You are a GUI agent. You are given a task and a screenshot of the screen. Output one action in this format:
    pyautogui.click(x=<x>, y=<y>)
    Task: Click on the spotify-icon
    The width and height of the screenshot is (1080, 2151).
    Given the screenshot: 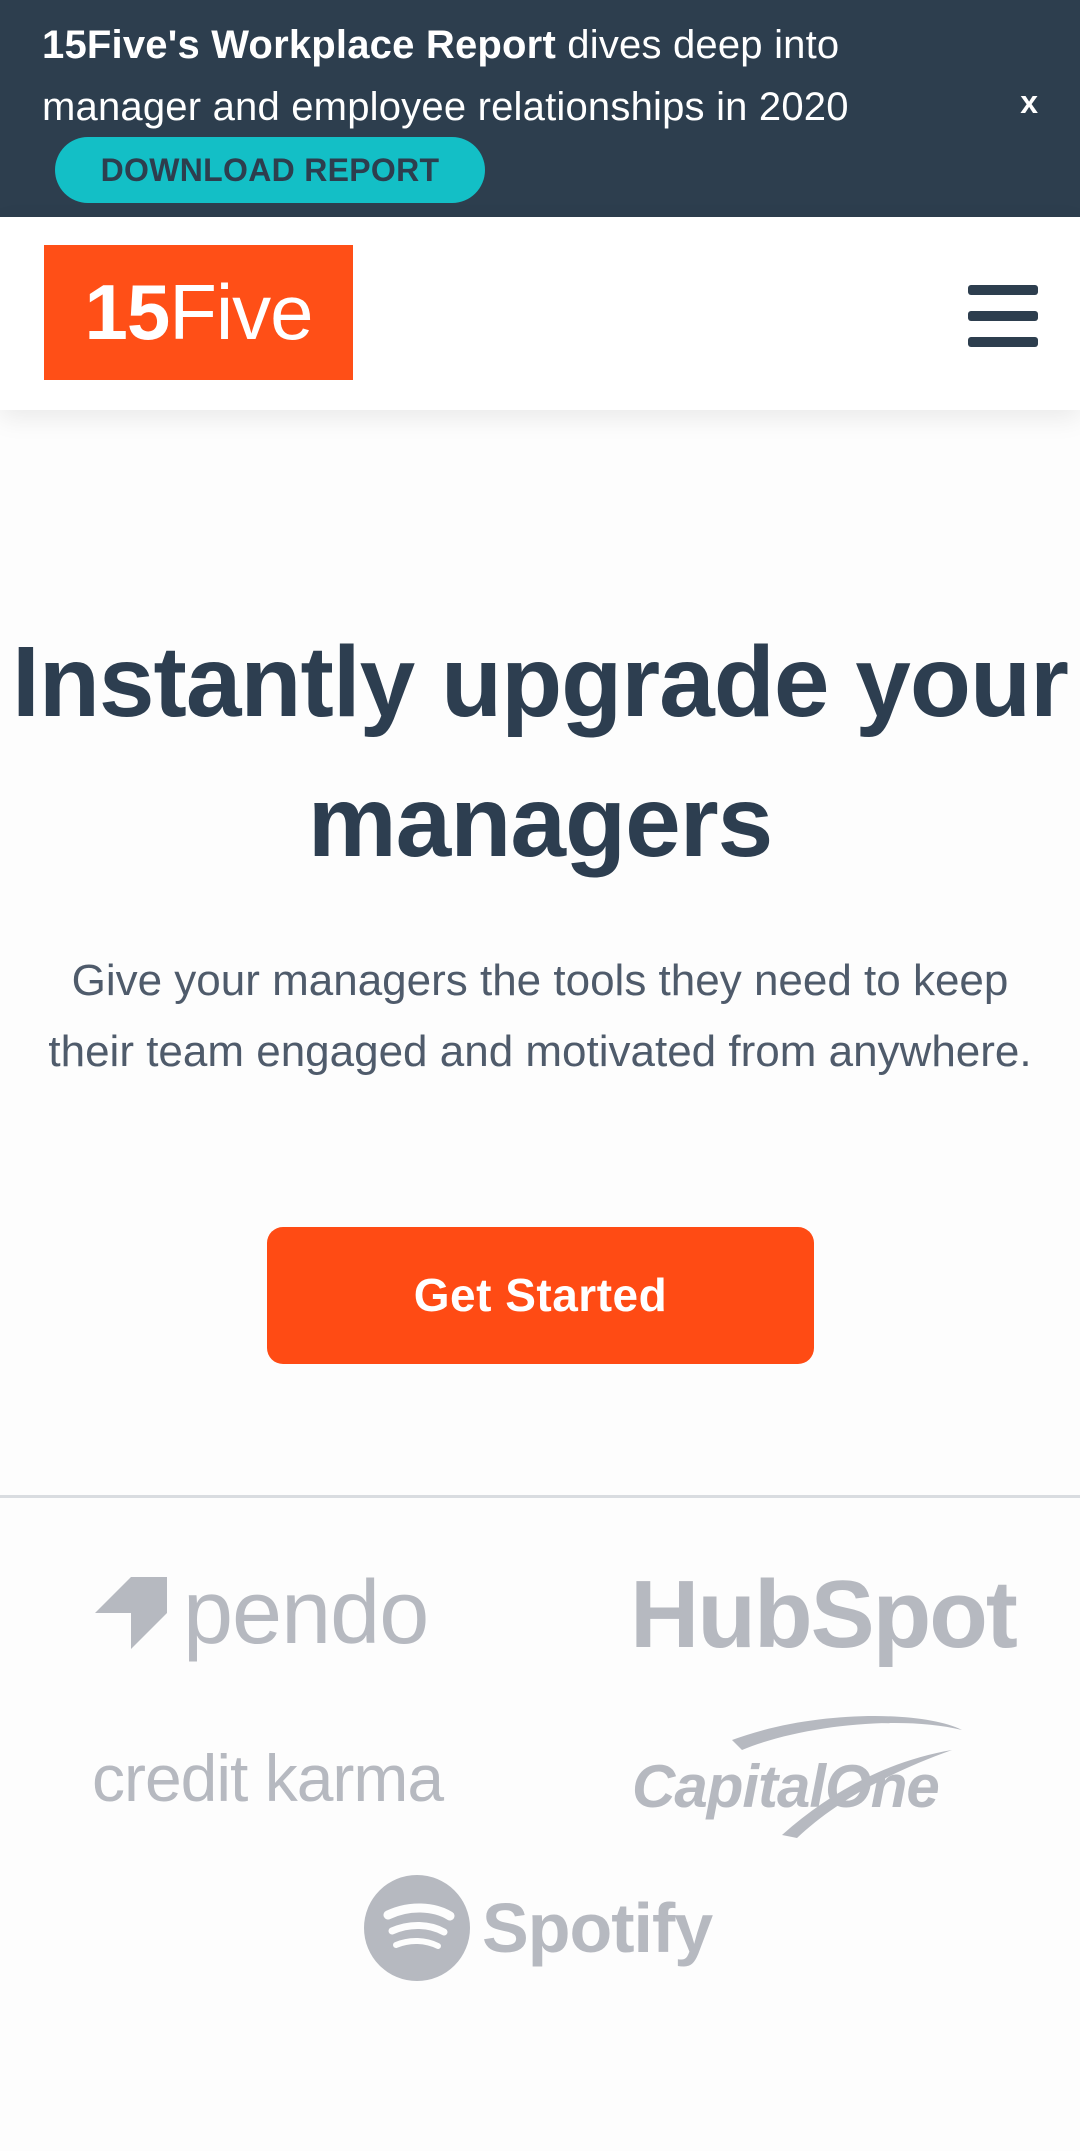 What is the action you would take?
    pyautogui.click(x=417, y=1928)
    